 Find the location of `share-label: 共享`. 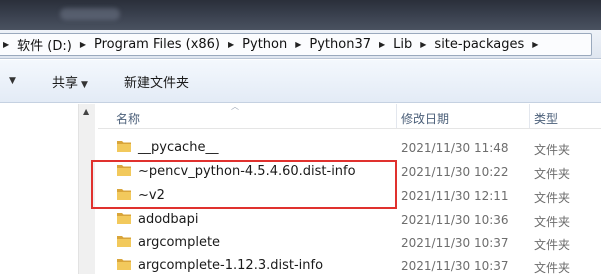

share-label: 共享 is located at coordinates (65, 83).